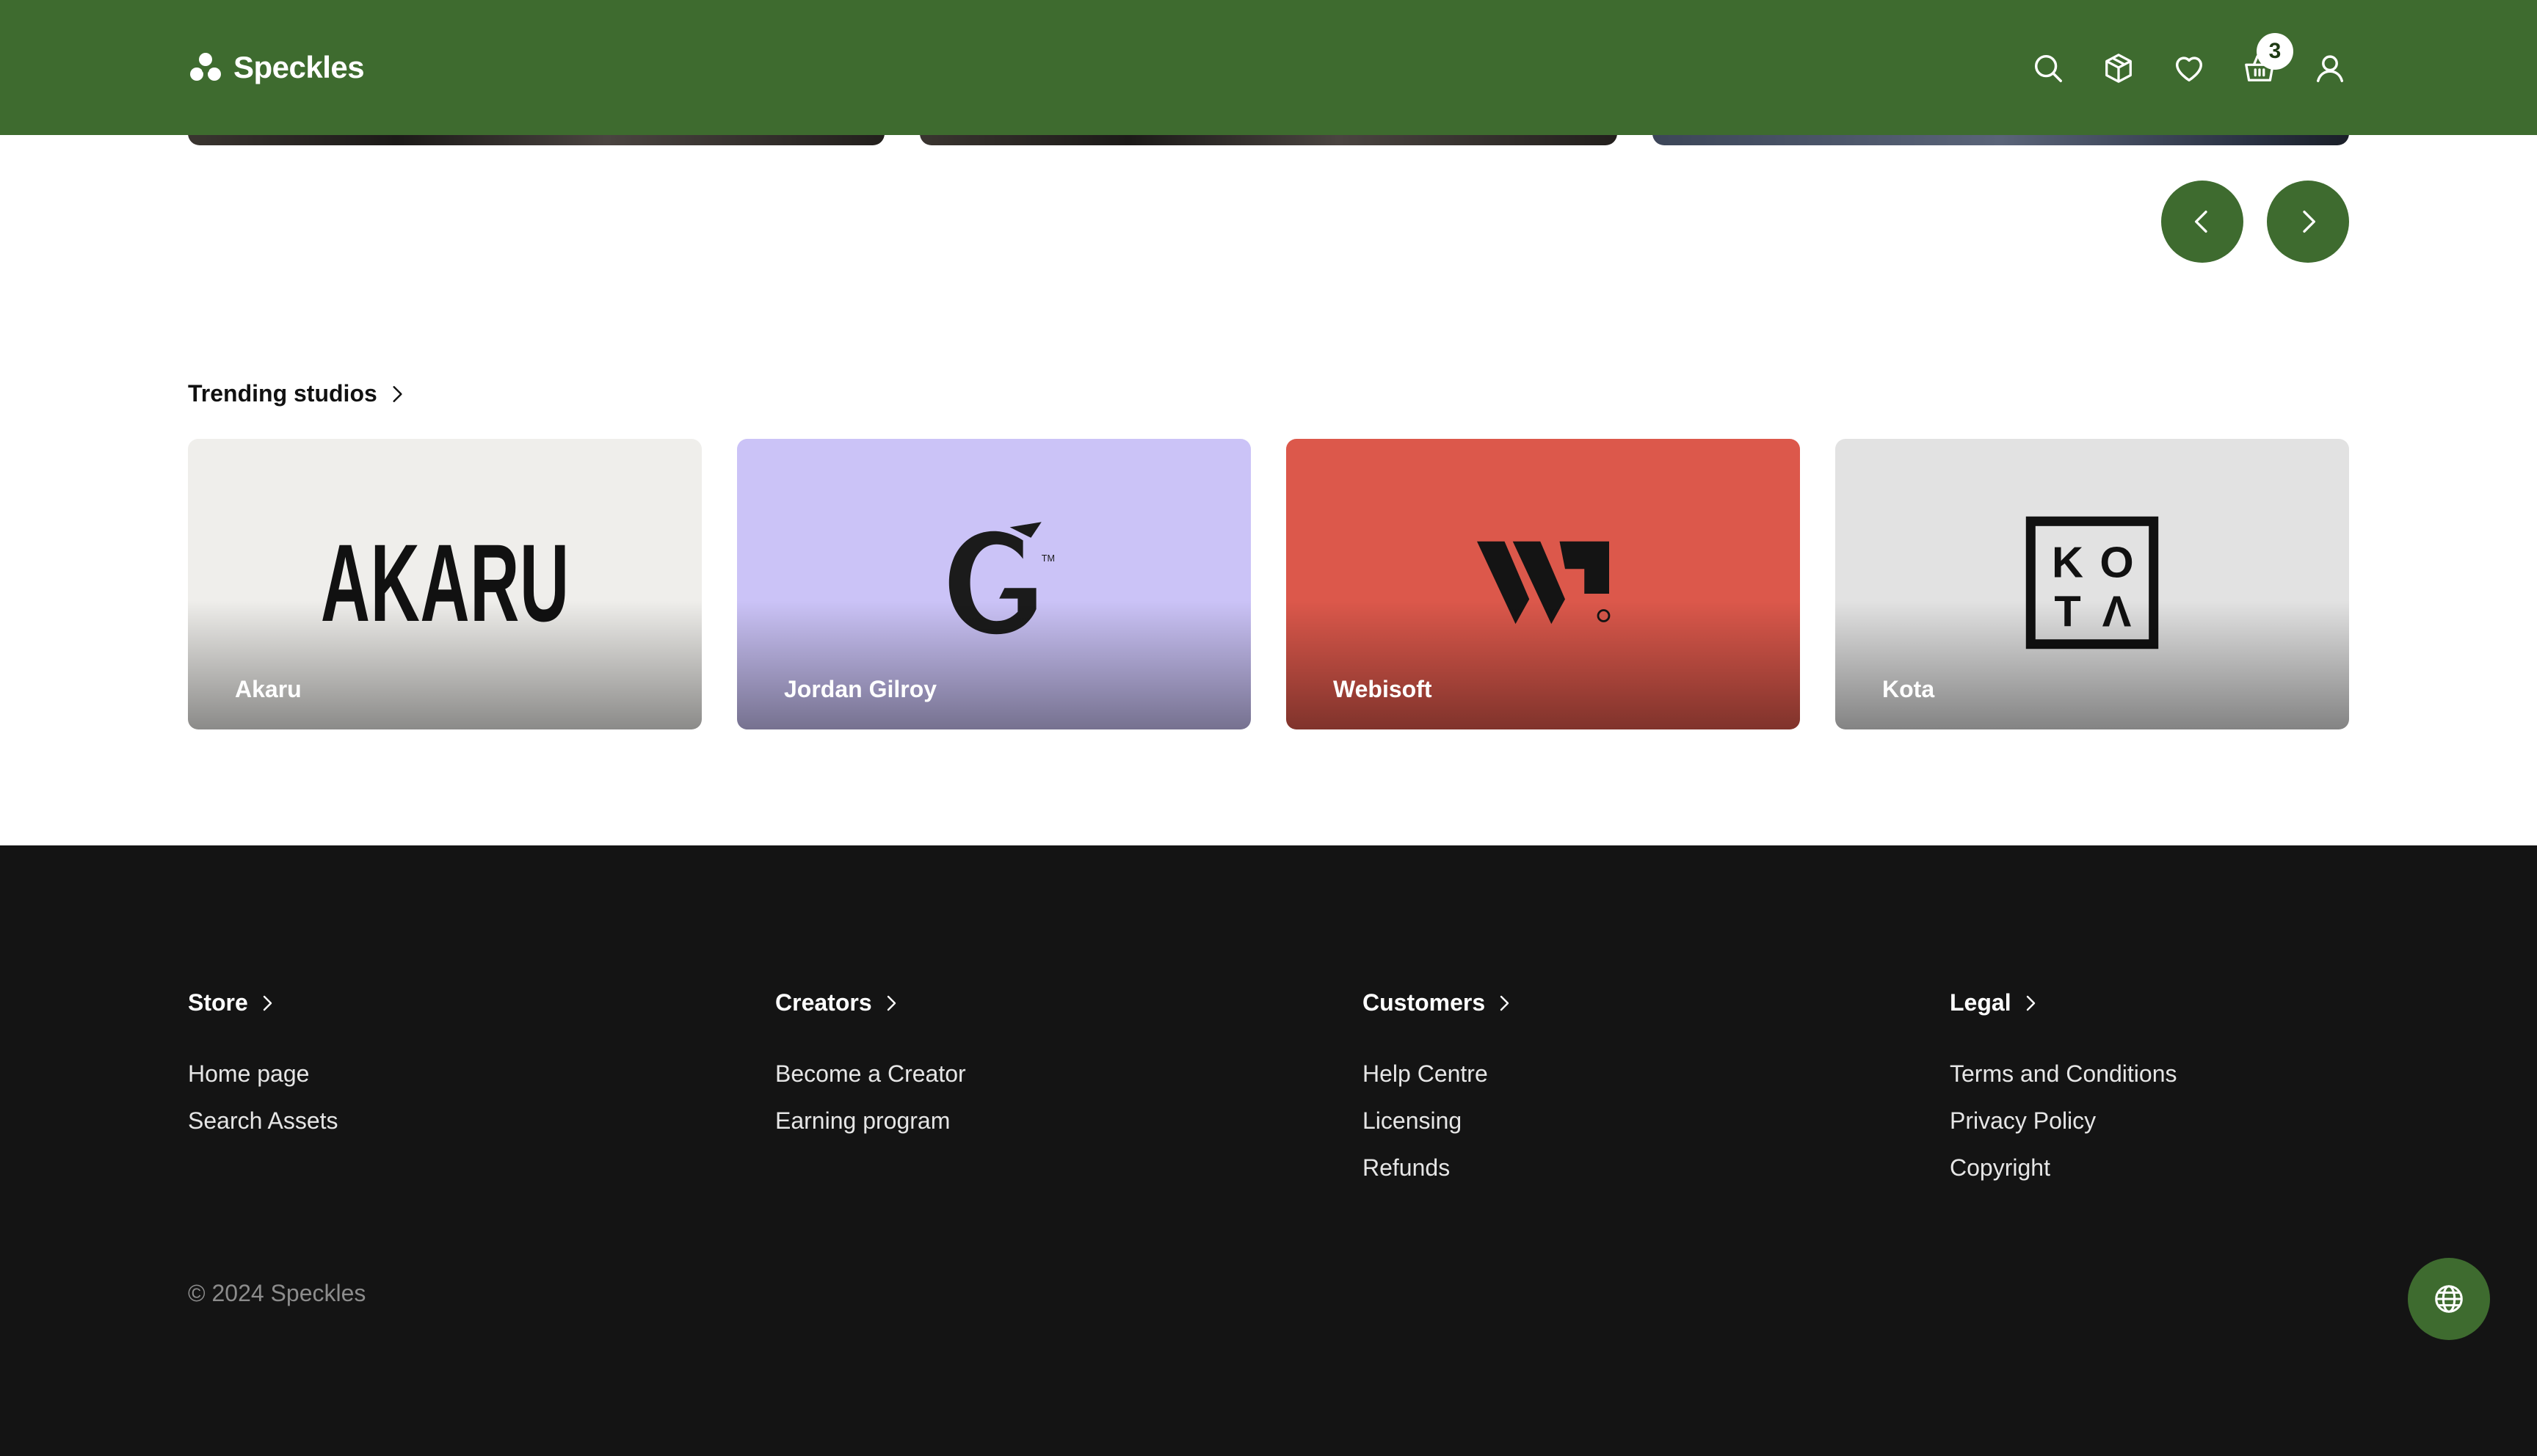 The image size is (2537, 1456). What do you see at coordinates (2116, 562) in the screenshot?
I see `svg-text: O` at bounding box center [2116, 562].